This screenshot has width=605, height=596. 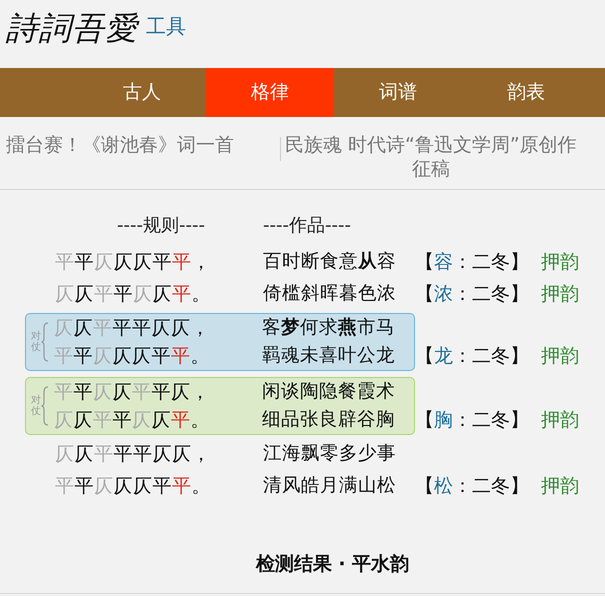 I want to click on poem-line: 客梦何求燕市马, so click(x=329, y=328).